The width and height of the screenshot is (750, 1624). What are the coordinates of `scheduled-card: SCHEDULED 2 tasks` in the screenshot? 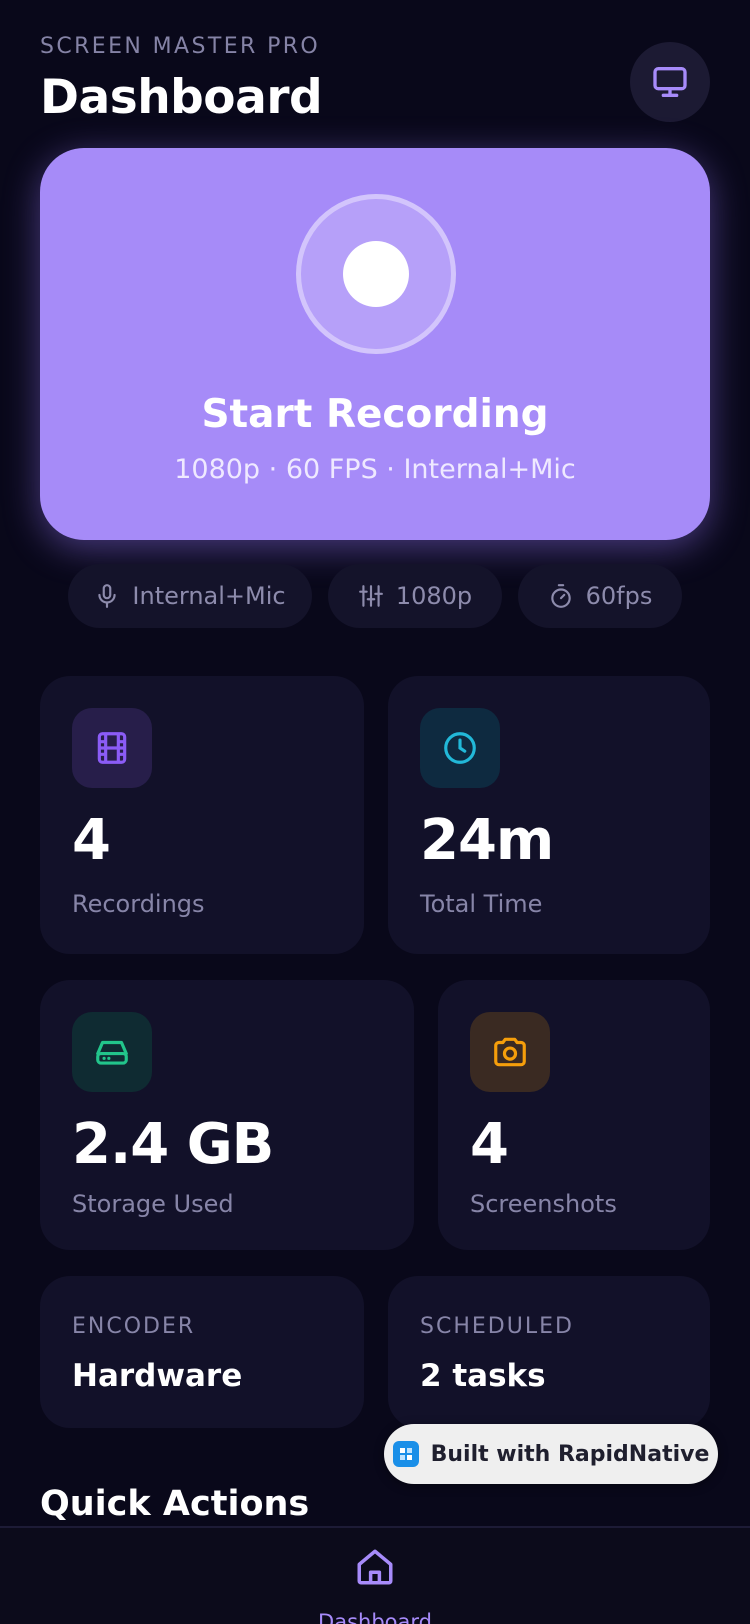 It's located at (549, 1352).